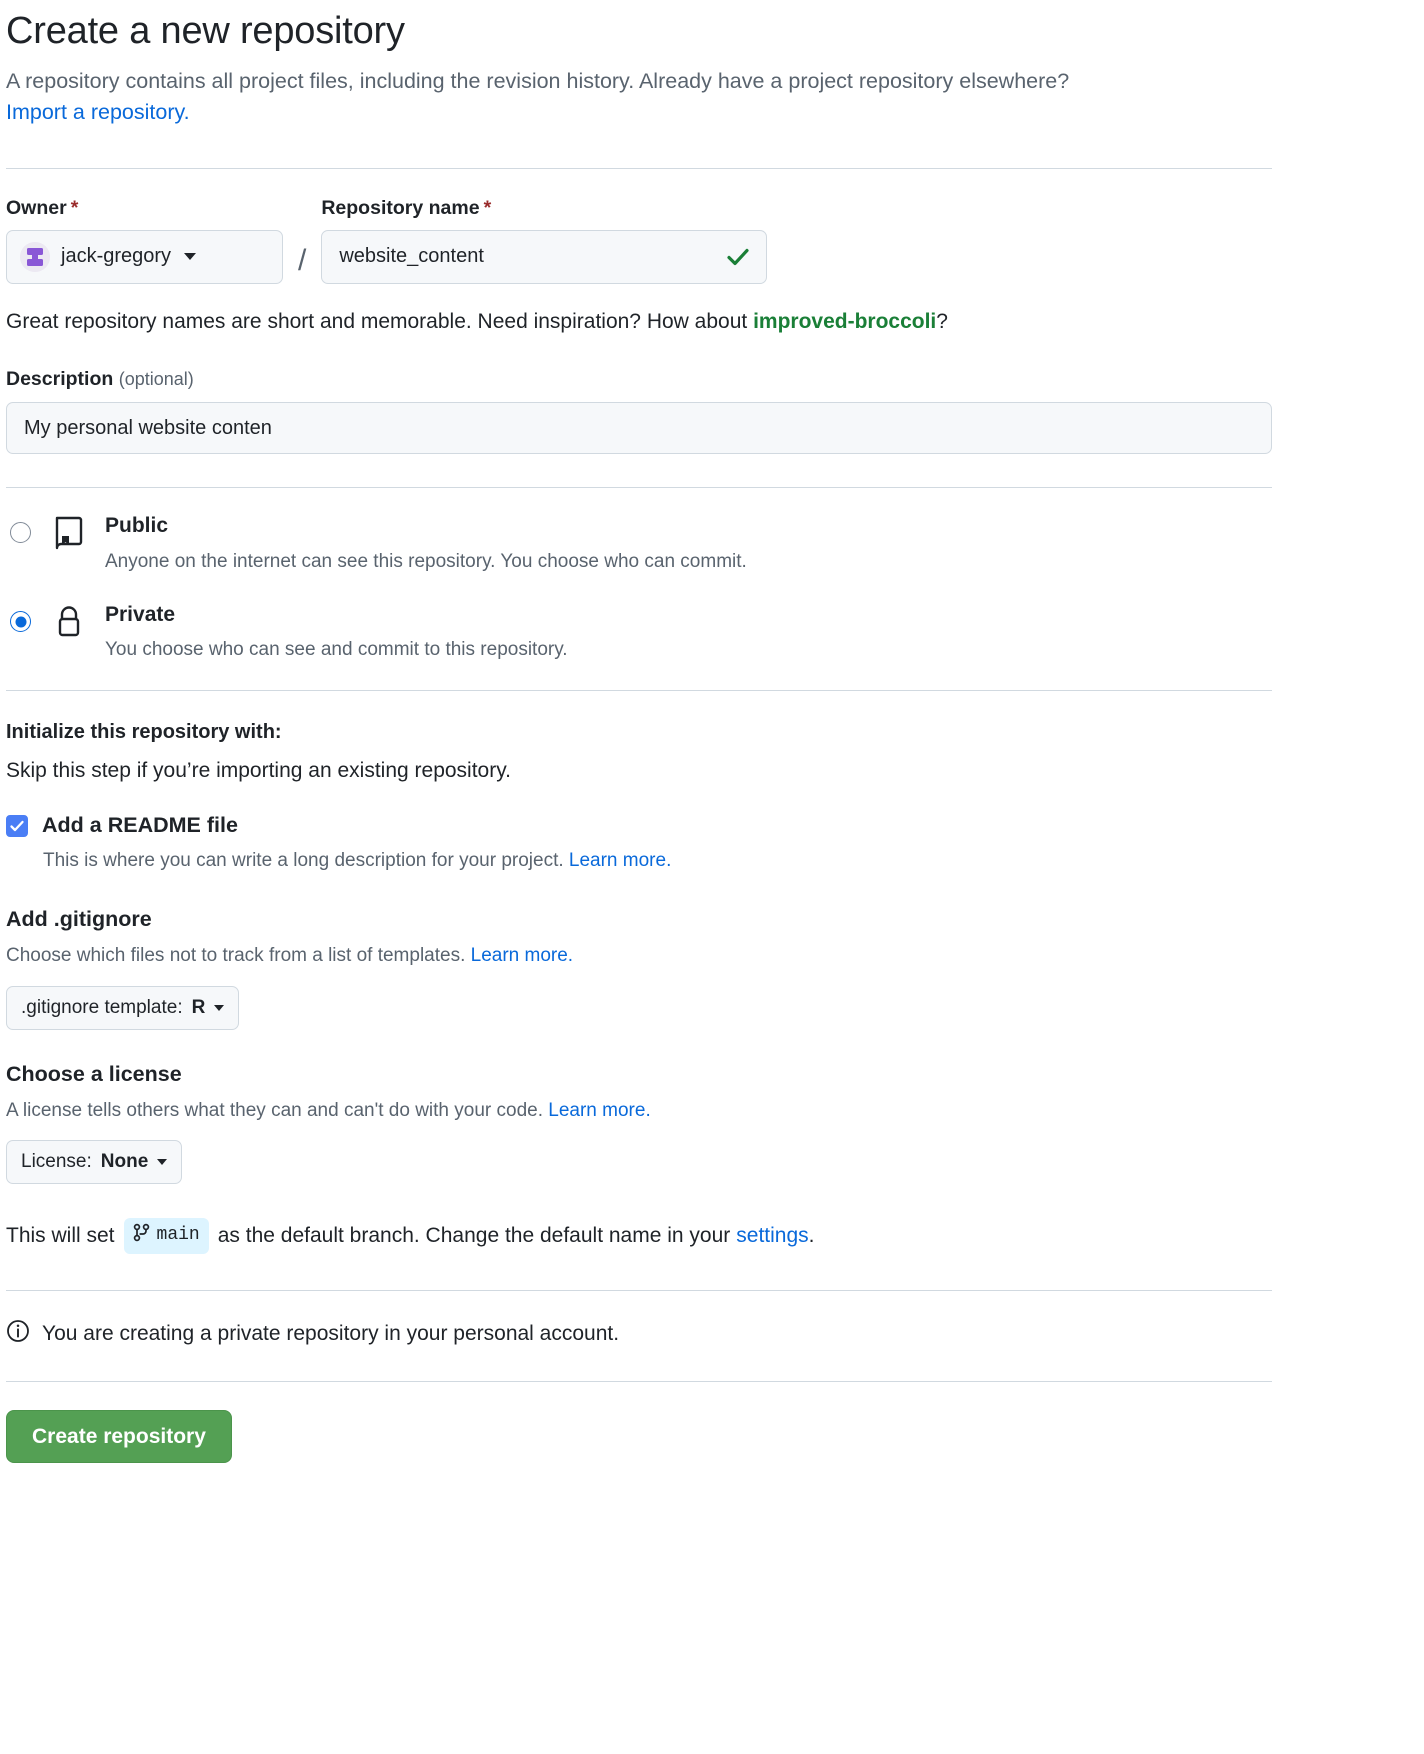 The image size is (1424, 1754). I want to click on repository-name-field: Repository name *, so click(544, 240).